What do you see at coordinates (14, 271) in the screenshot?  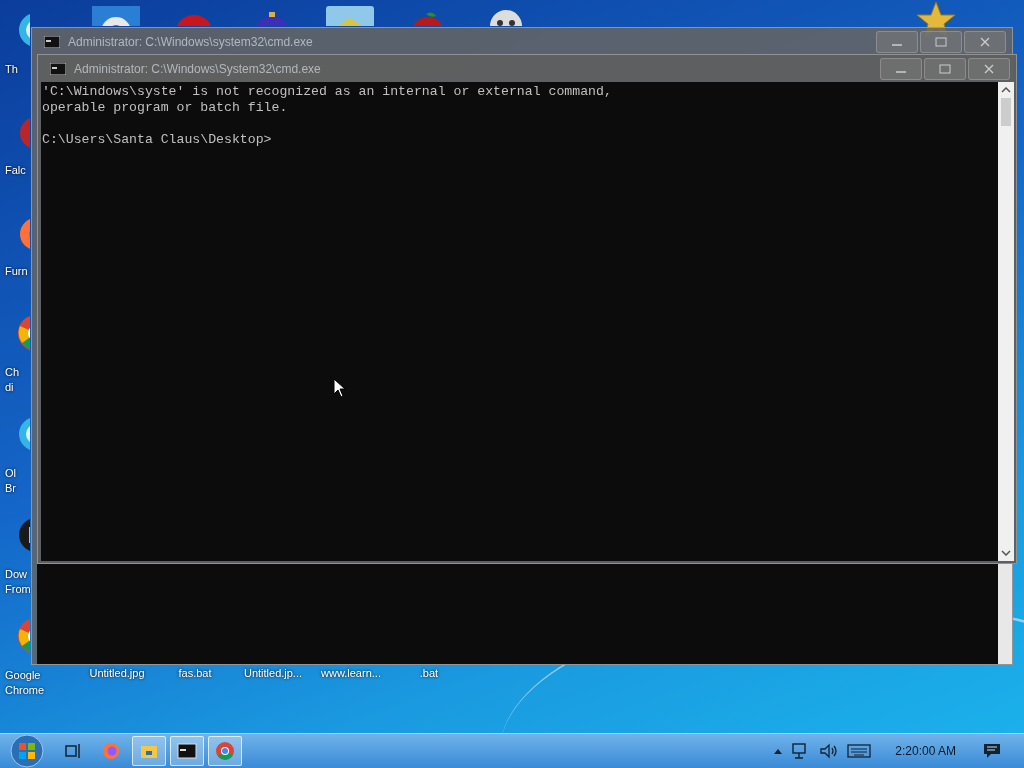 I see `icon-label: Furn` at bounding box center [14, 271].